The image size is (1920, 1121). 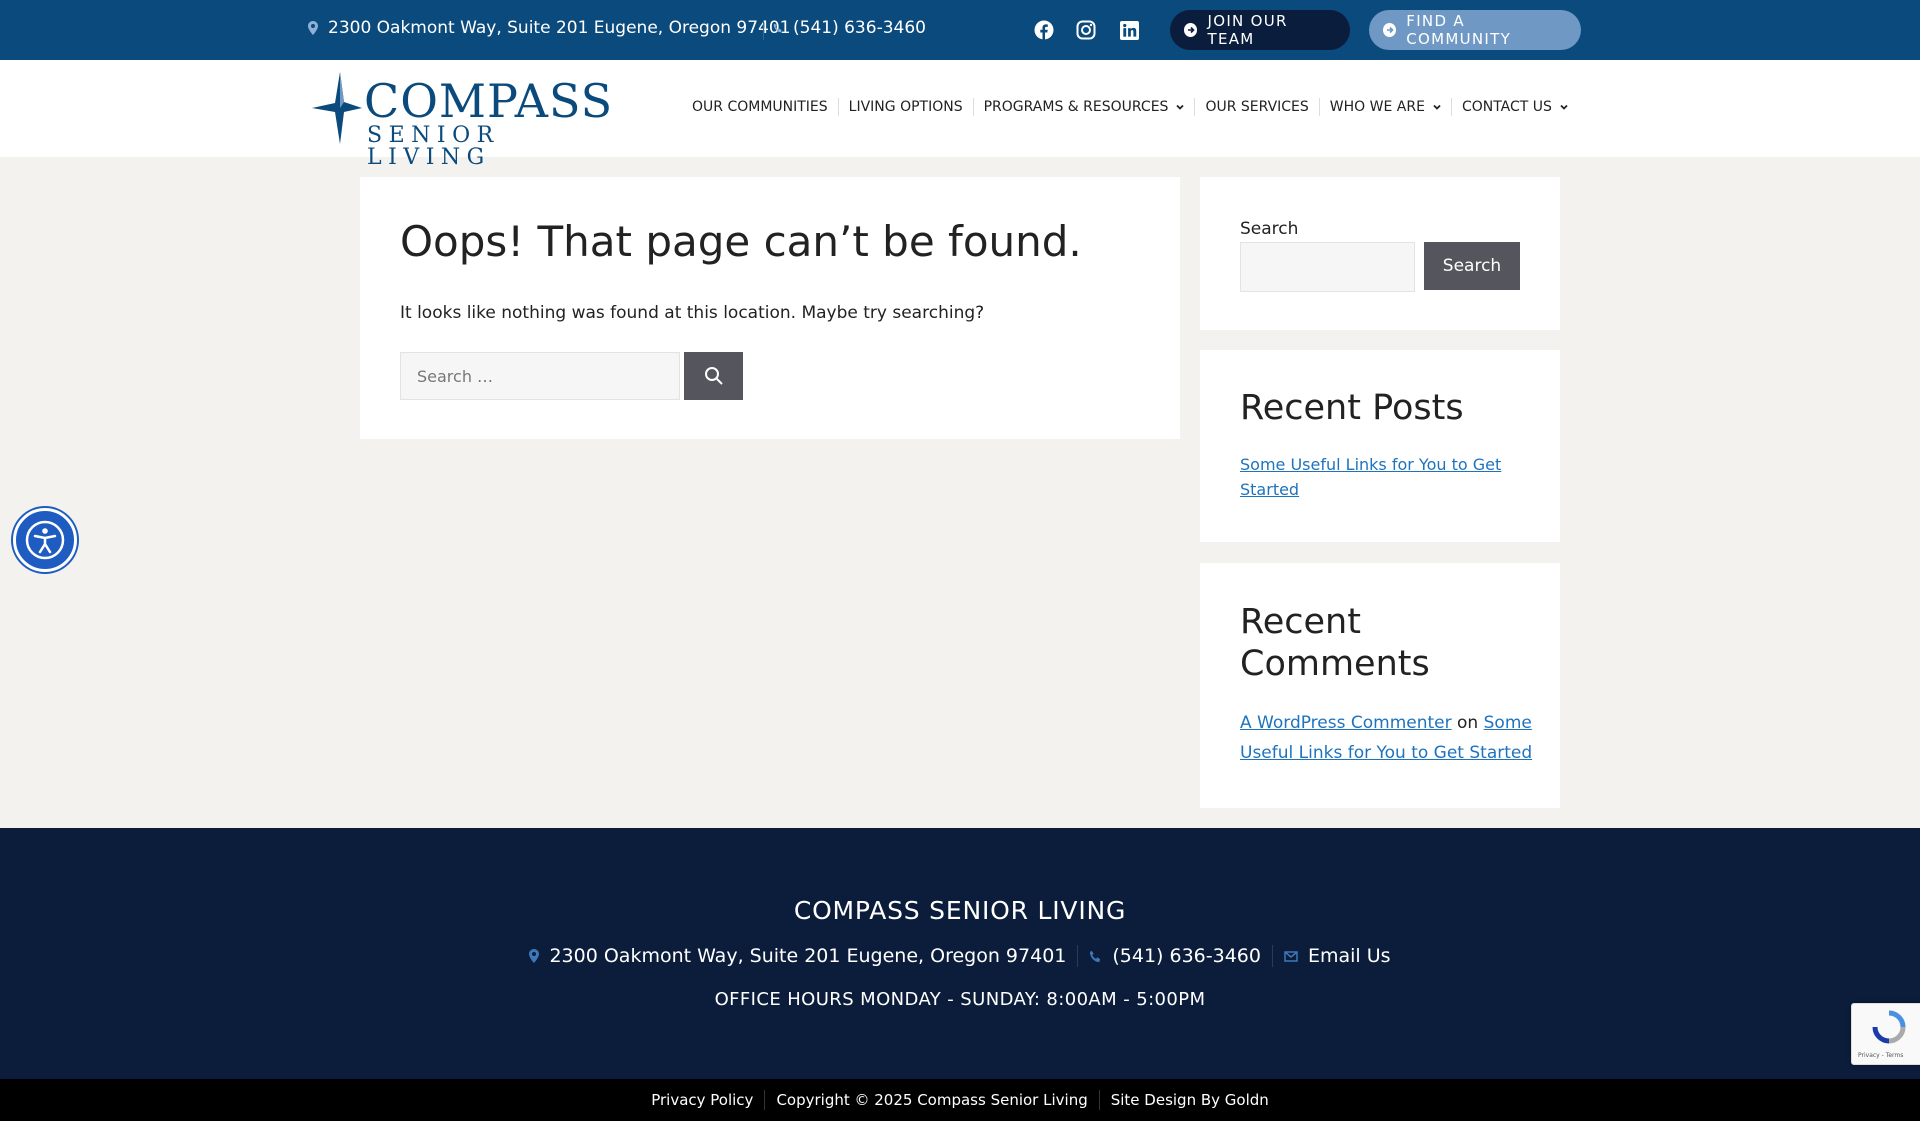 What do you see at coordinates (1349, 956) in the screenshot?
I see `footer-email-text: Email Us` at bounding box center [1349, 956].